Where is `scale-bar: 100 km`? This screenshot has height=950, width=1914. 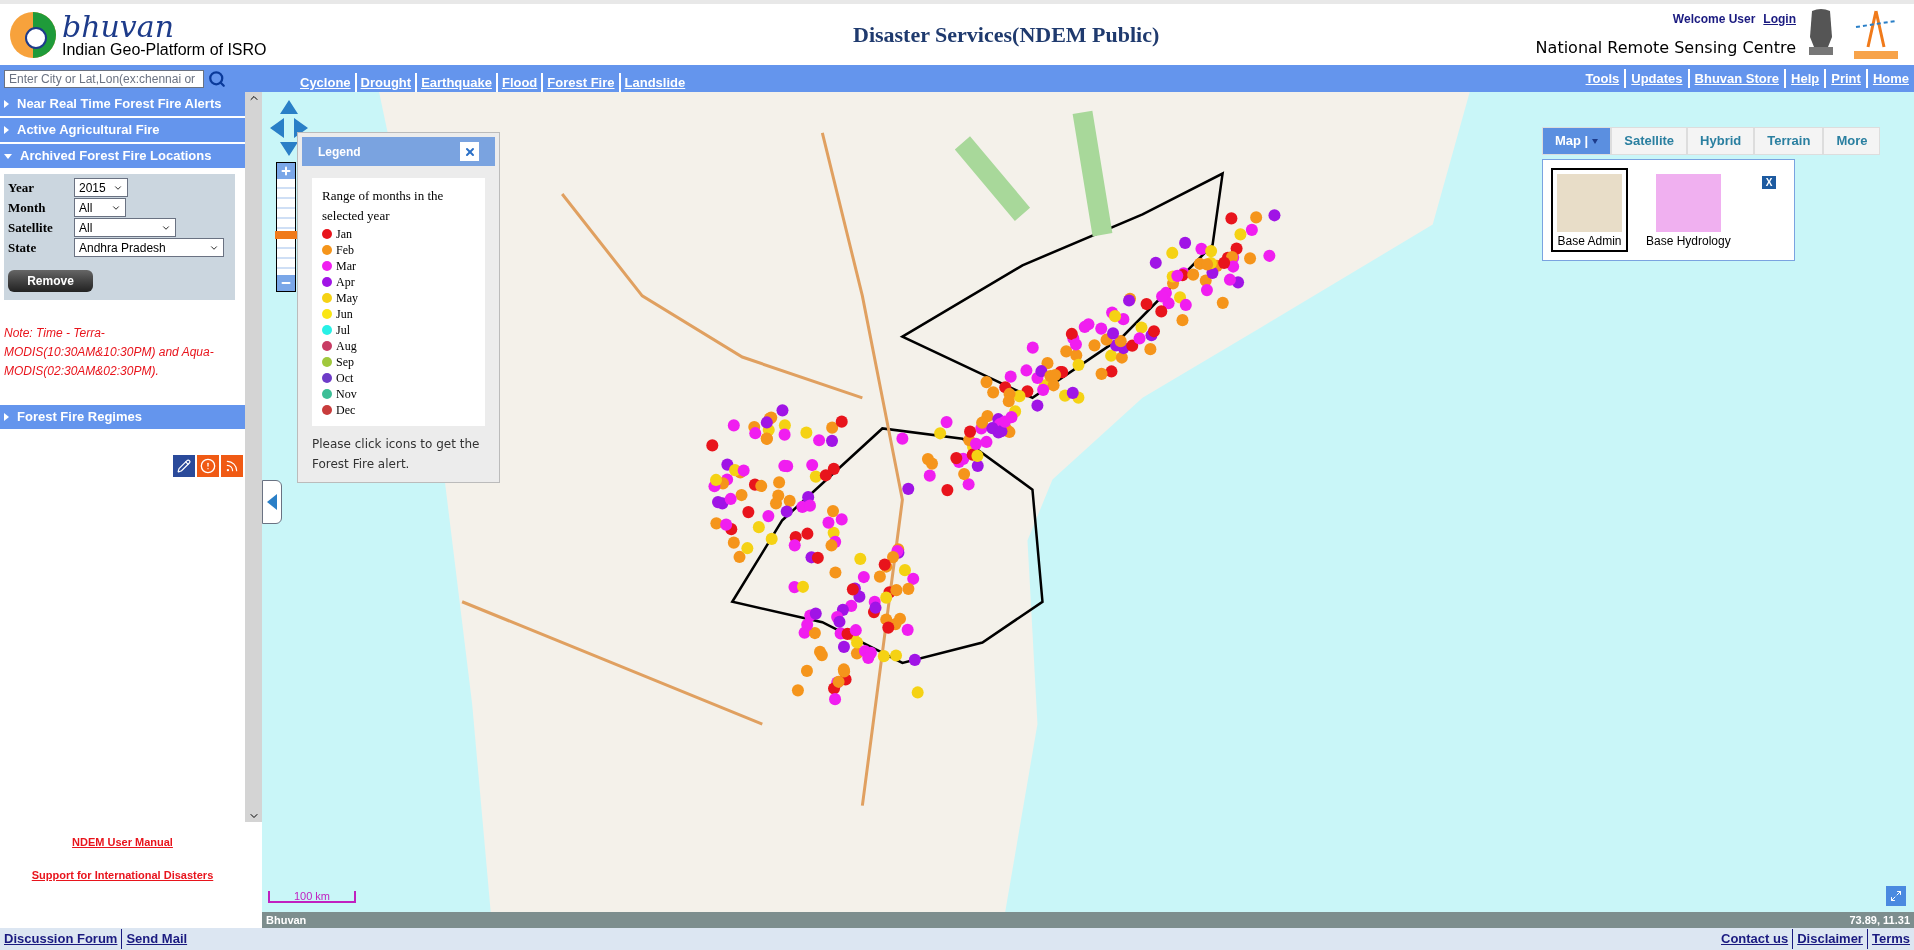
scale-bar: 100 km is located at coordinates (312, 897).